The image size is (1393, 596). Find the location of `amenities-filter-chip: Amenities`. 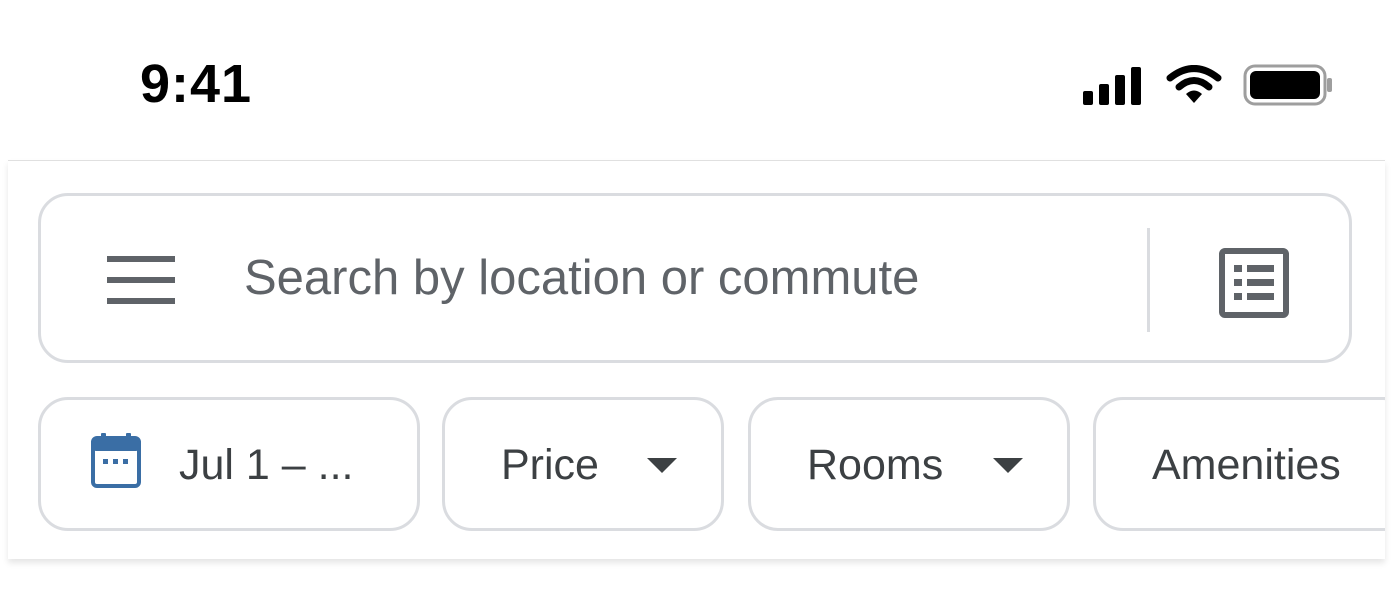

amenities-filter-chip: Amenities is located at coordinates (1239, 464).